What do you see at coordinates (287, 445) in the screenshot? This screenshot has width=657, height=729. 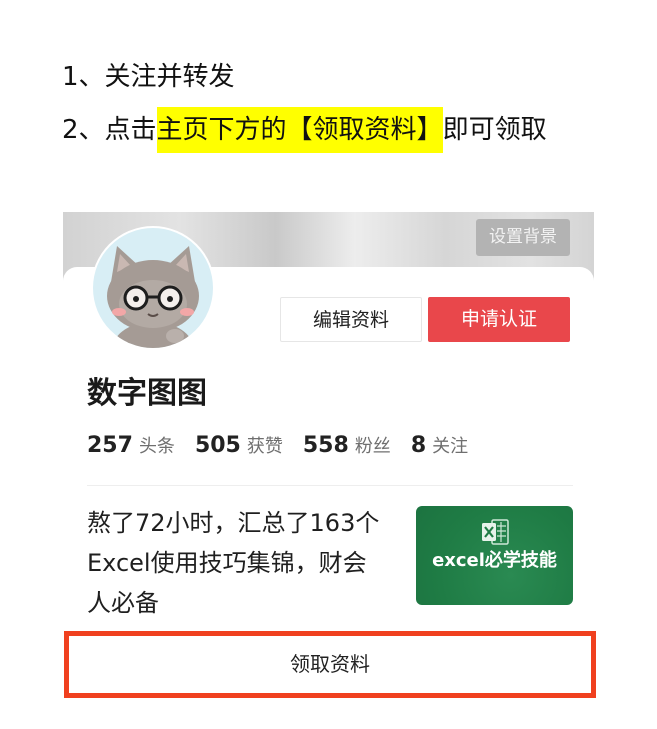 I see `profile-stats: 257 头条 505 获赞 558 粉丝 8 关注` at bounding box center [287, 445].